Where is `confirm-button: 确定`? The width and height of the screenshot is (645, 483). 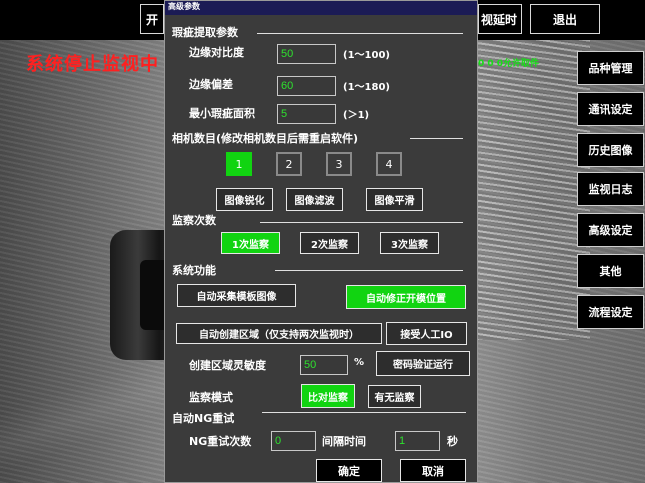
confirm-button: 确定 is located at coordinates (349, 470).